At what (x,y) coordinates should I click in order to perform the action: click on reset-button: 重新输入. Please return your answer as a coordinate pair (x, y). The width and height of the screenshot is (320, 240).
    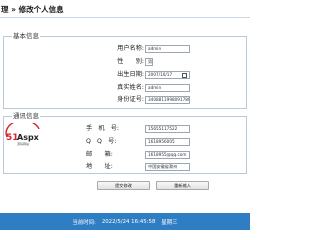
    Looking at the image, I should click on (182, 185).